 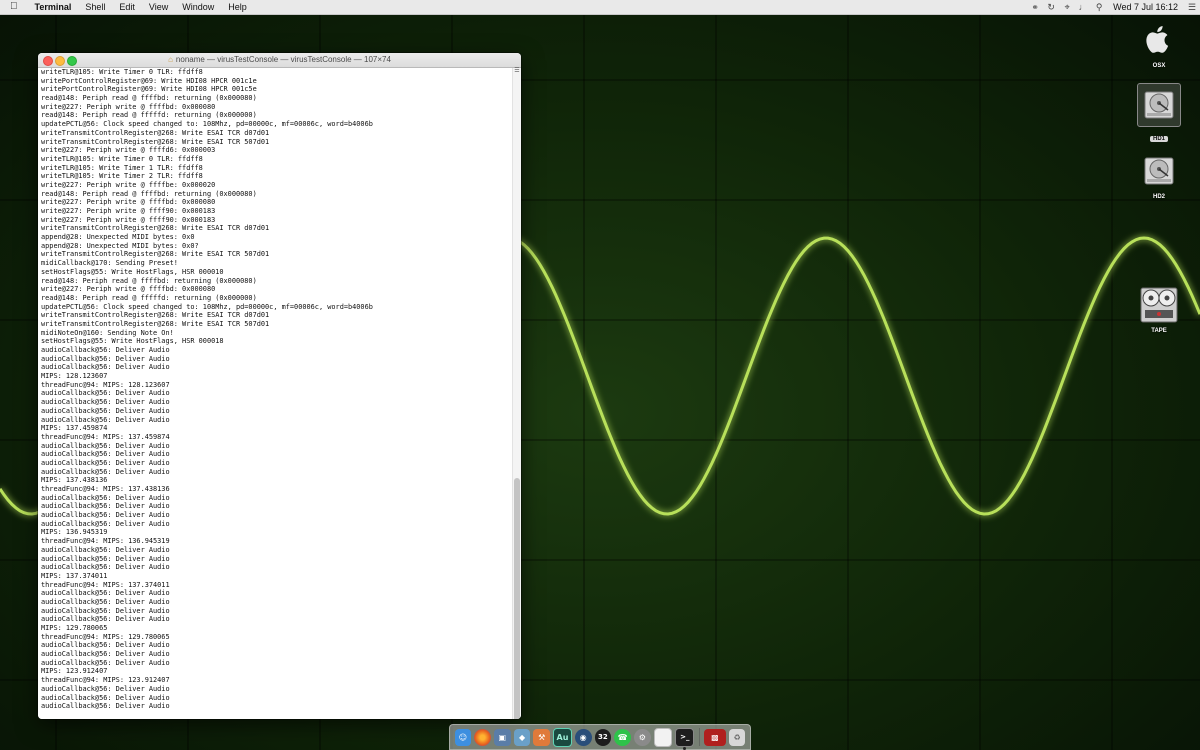 I want to click on terminal-icon: >_, so click(x=685, y=738).